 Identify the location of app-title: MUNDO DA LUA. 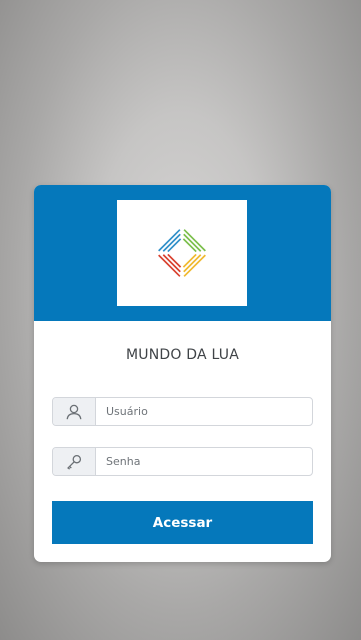
(182, 355).